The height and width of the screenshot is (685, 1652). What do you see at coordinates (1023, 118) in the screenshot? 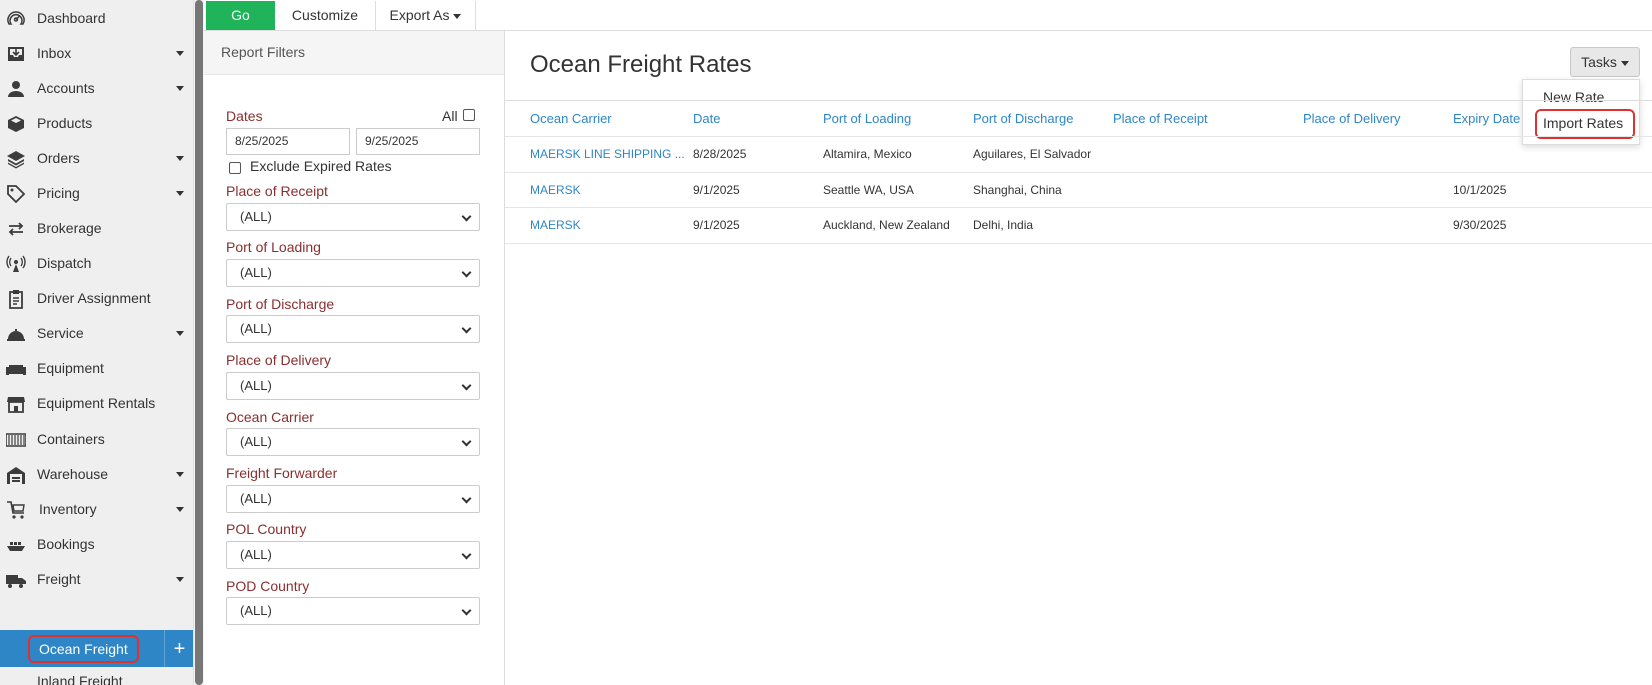
I see `column-header-port-of-discharge: Port of Discharge` at bounding box center [1023, 118].